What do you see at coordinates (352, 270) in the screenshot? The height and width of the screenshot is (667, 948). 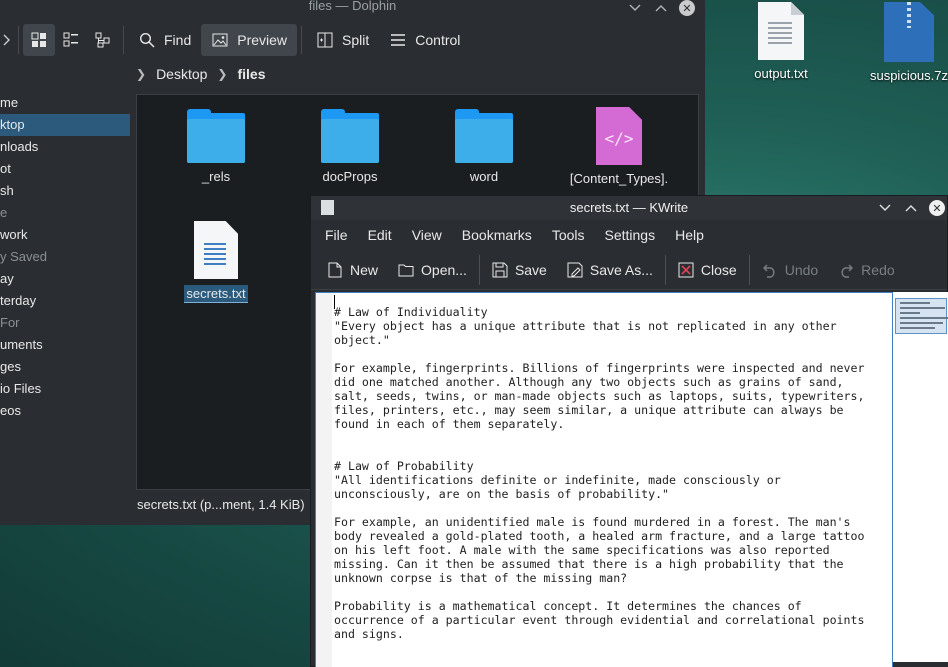 I see `new-button: New` at bounding box center [352, 270].